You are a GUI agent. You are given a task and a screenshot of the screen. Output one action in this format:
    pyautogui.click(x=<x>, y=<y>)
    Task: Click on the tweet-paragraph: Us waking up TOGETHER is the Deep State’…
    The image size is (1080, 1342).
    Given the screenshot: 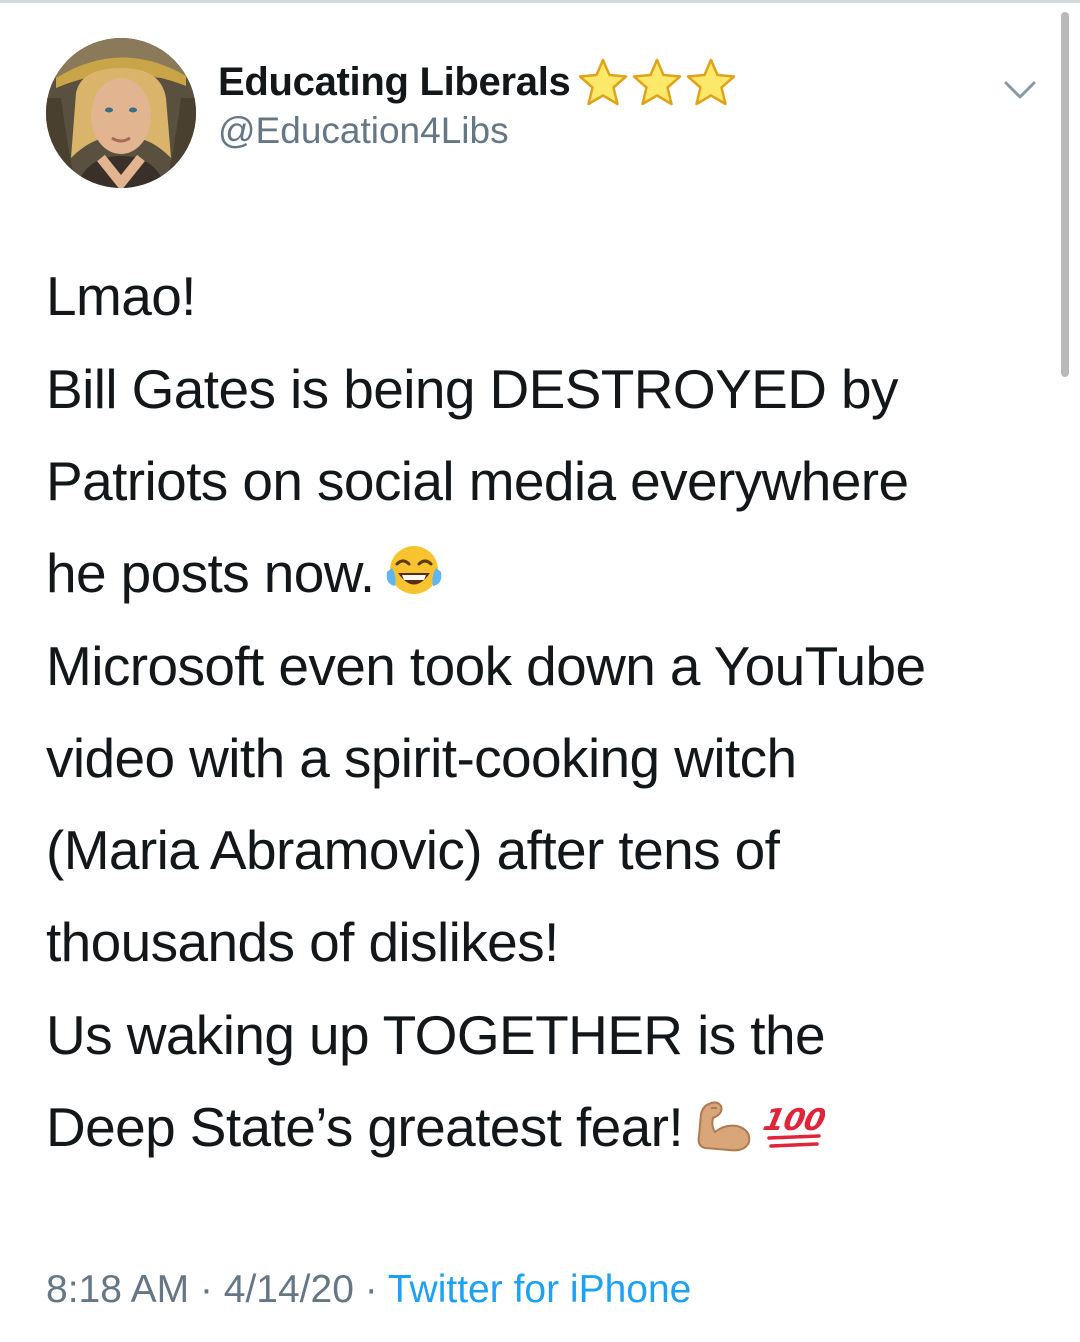 What is the action you would take?
    pyautogui.click(x=546, y=1081)
    